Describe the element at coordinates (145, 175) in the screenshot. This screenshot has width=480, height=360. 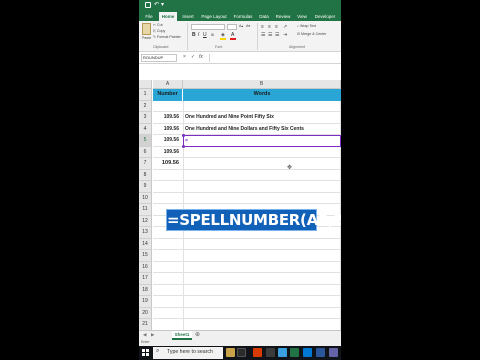
I see `row-header-8: 8` at that location.